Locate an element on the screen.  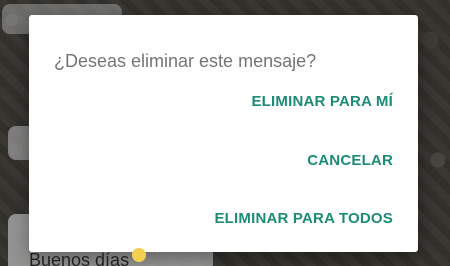
cancel-button: CANCELAR is located at coordinates (350, 160).